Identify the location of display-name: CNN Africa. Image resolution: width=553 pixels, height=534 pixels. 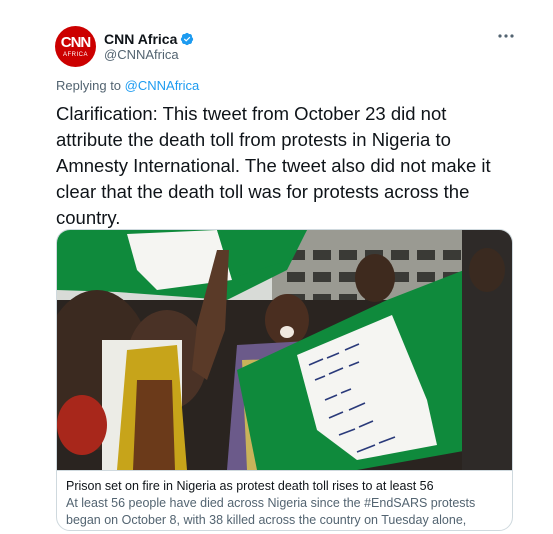
(140, 39).